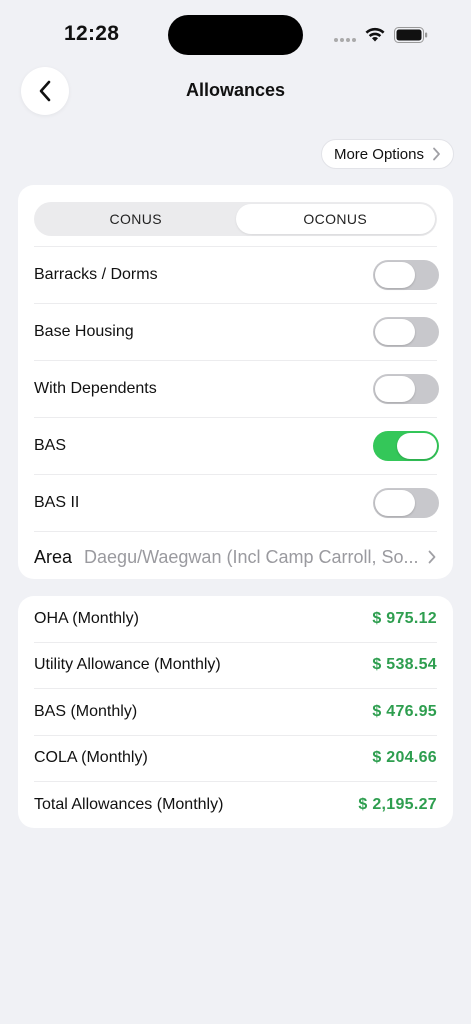  What do you see at coordinates (345, 40) in the screenshot?
I see `cellular-signal-icon` at bounding box center [345, 40].